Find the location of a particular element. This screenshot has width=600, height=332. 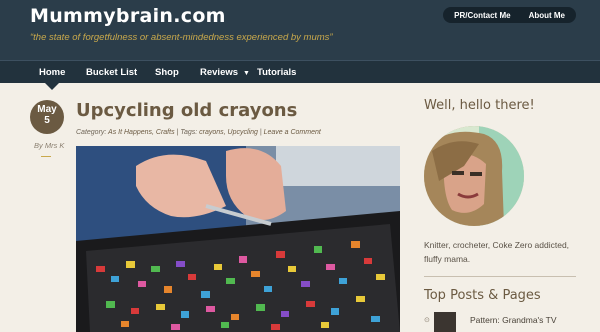

nav-item-tutorials: Tutorials is located at coordinates (276, 72).